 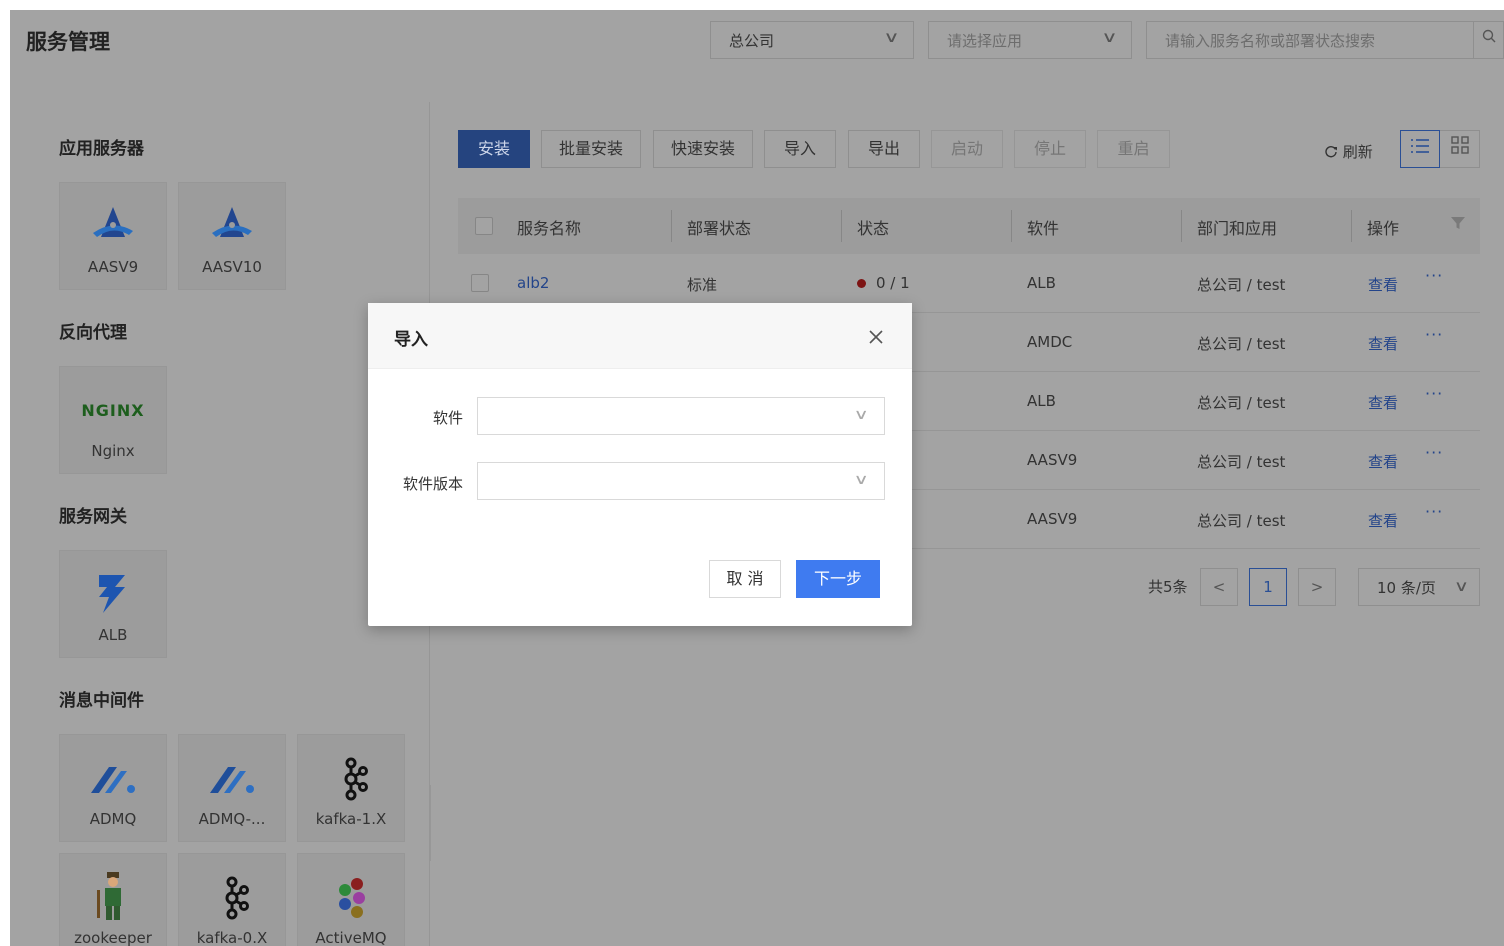 I want to click on select-all-checkbox, so click(x=484, y=226).